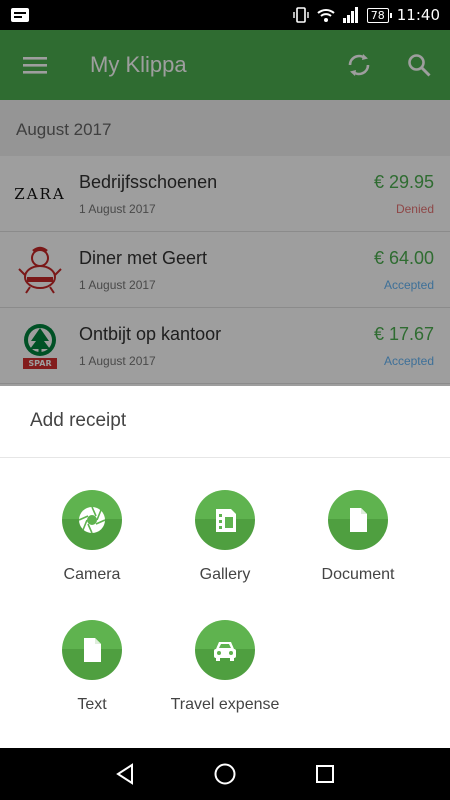 Image resolution: width=450 pixels, height=800 pixels. What do you see at coordinates (358, 520) in the screenshot?
I see `document-icon` at bounding box center [358, 520].